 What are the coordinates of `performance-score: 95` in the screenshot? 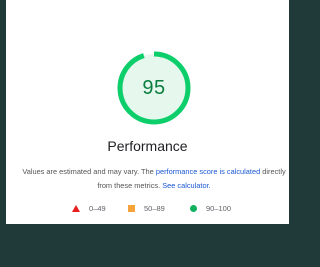 It's located at (154, 88).